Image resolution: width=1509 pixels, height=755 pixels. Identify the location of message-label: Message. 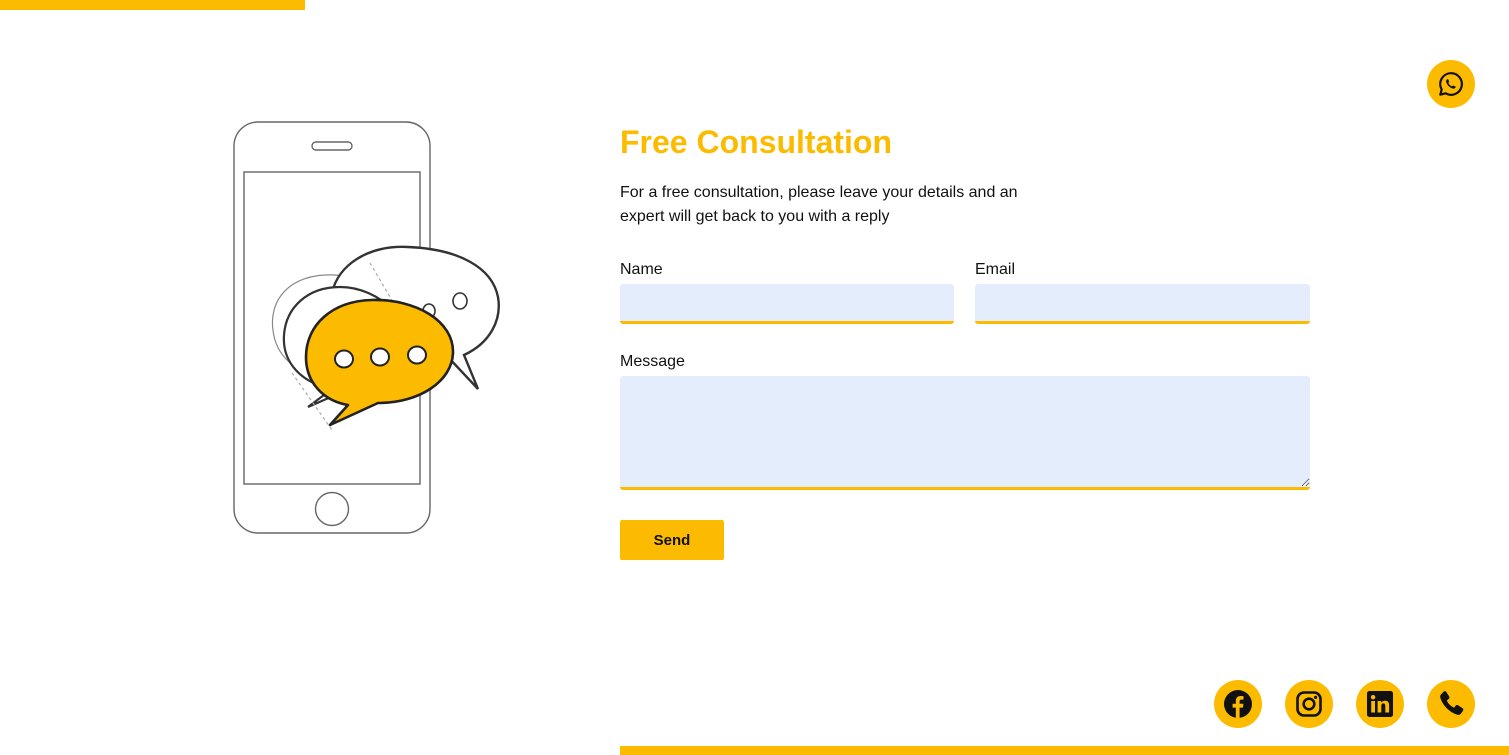
(652, 361).